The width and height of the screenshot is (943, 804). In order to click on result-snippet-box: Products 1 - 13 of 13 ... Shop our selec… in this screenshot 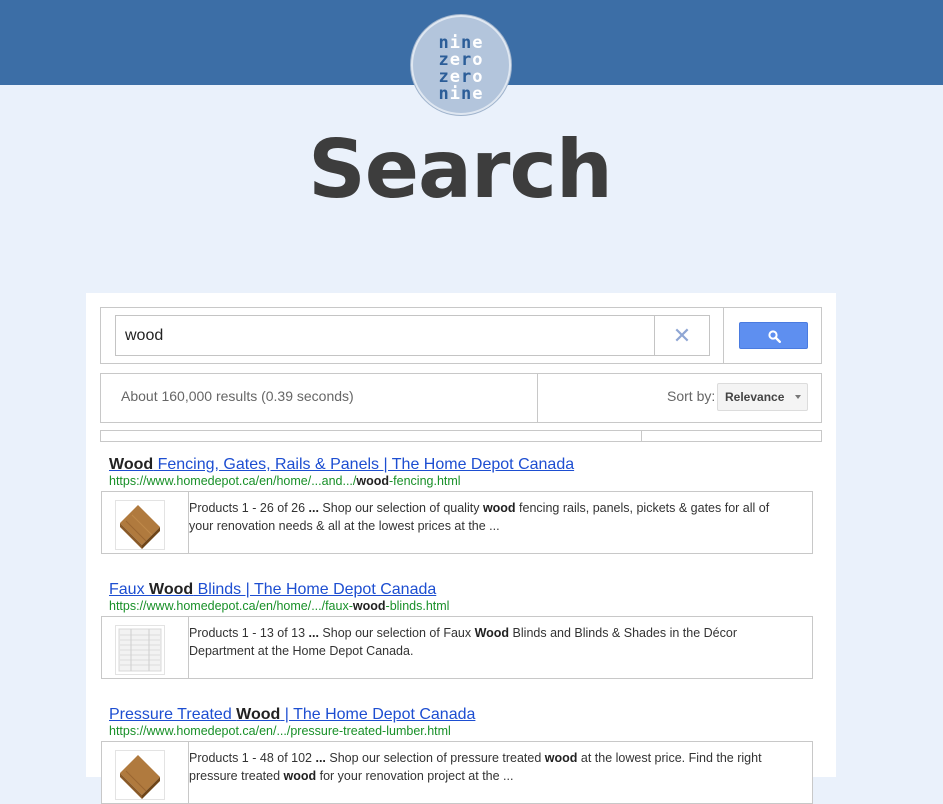, I will do `click(457, 647)`.